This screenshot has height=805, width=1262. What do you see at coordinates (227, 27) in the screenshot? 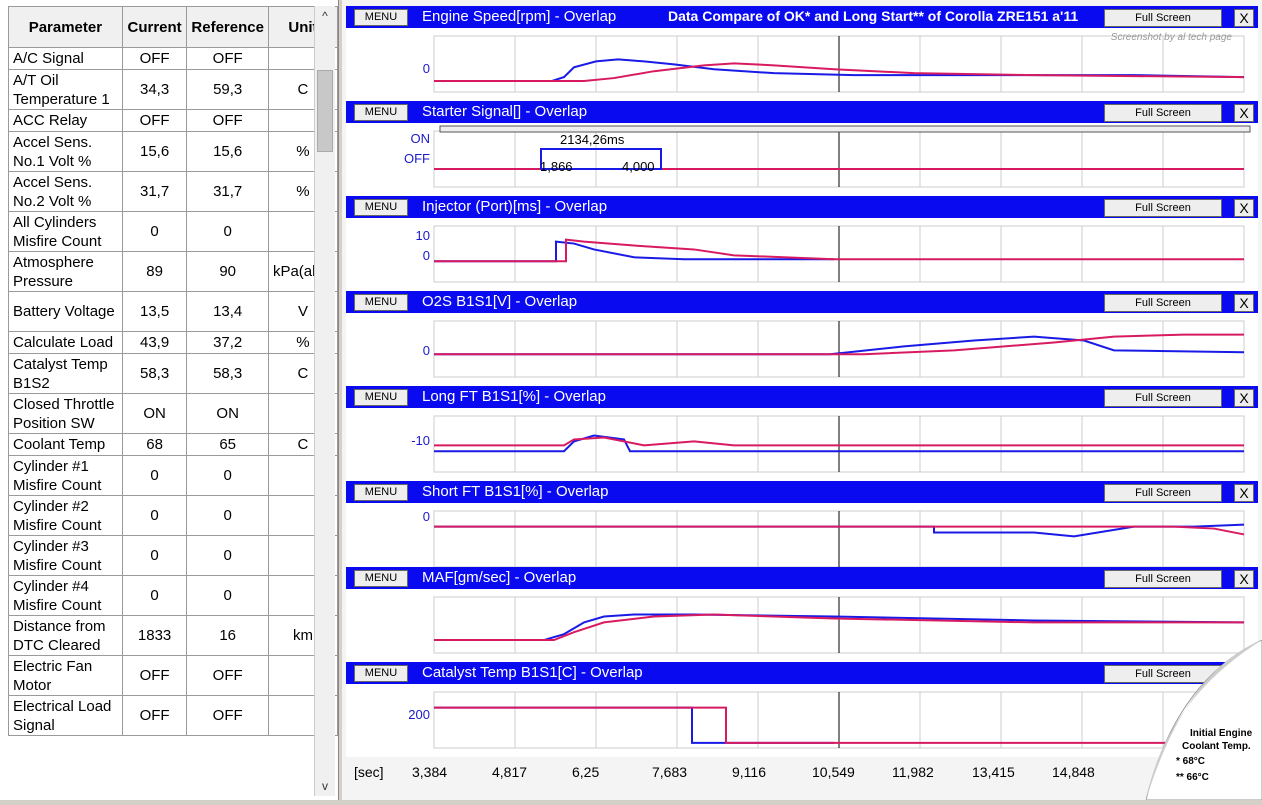
I see `header-reference: Reference` at bounding box center [227, 27].